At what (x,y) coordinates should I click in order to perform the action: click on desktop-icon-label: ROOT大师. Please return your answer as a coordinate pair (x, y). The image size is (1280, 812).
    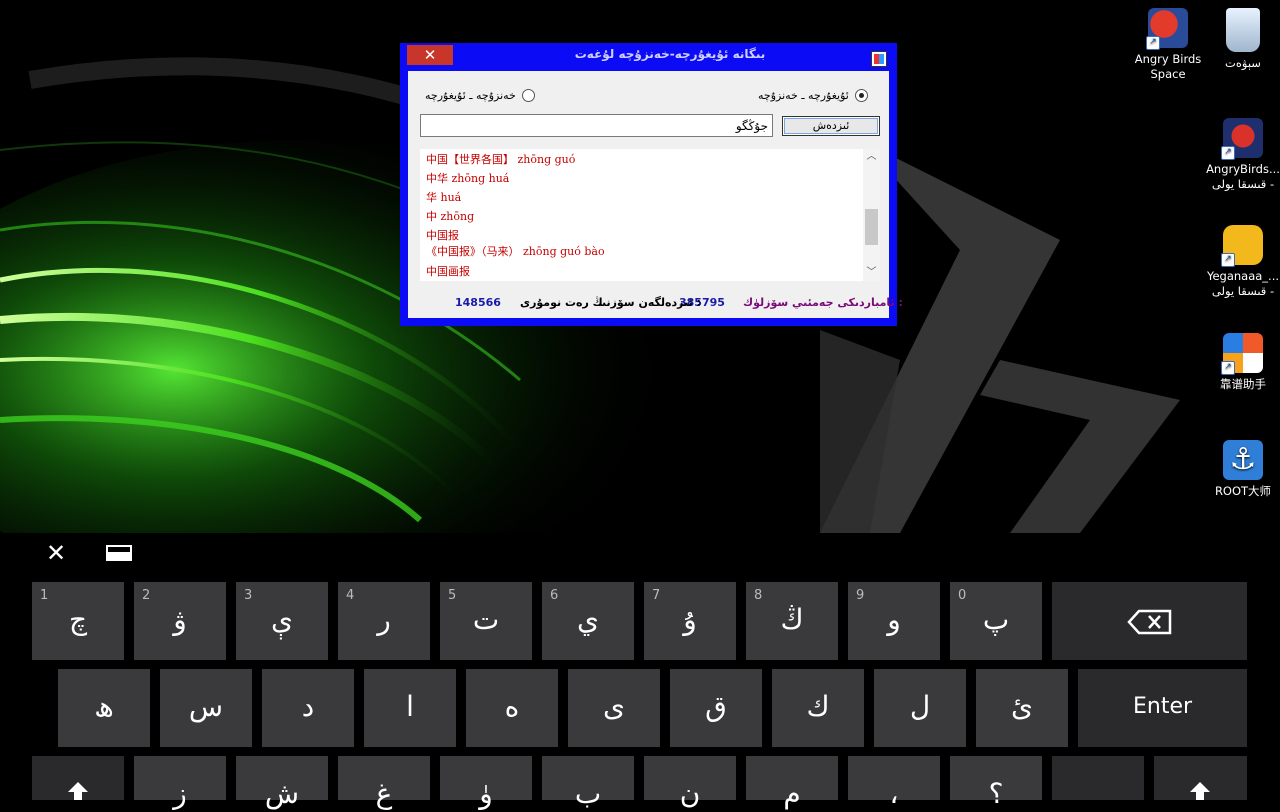
    Looking at the image, I should click on (1243, 491).